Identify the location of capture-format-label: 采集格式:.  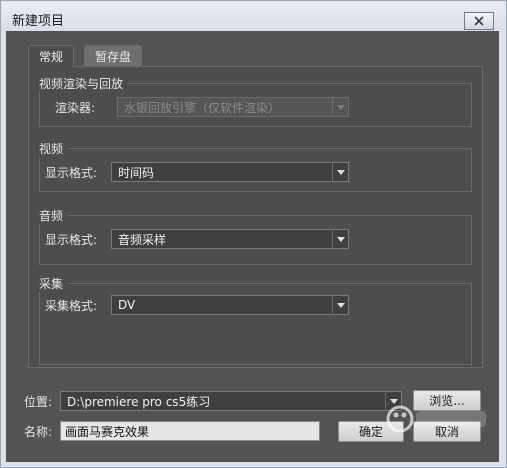
(71, 306).